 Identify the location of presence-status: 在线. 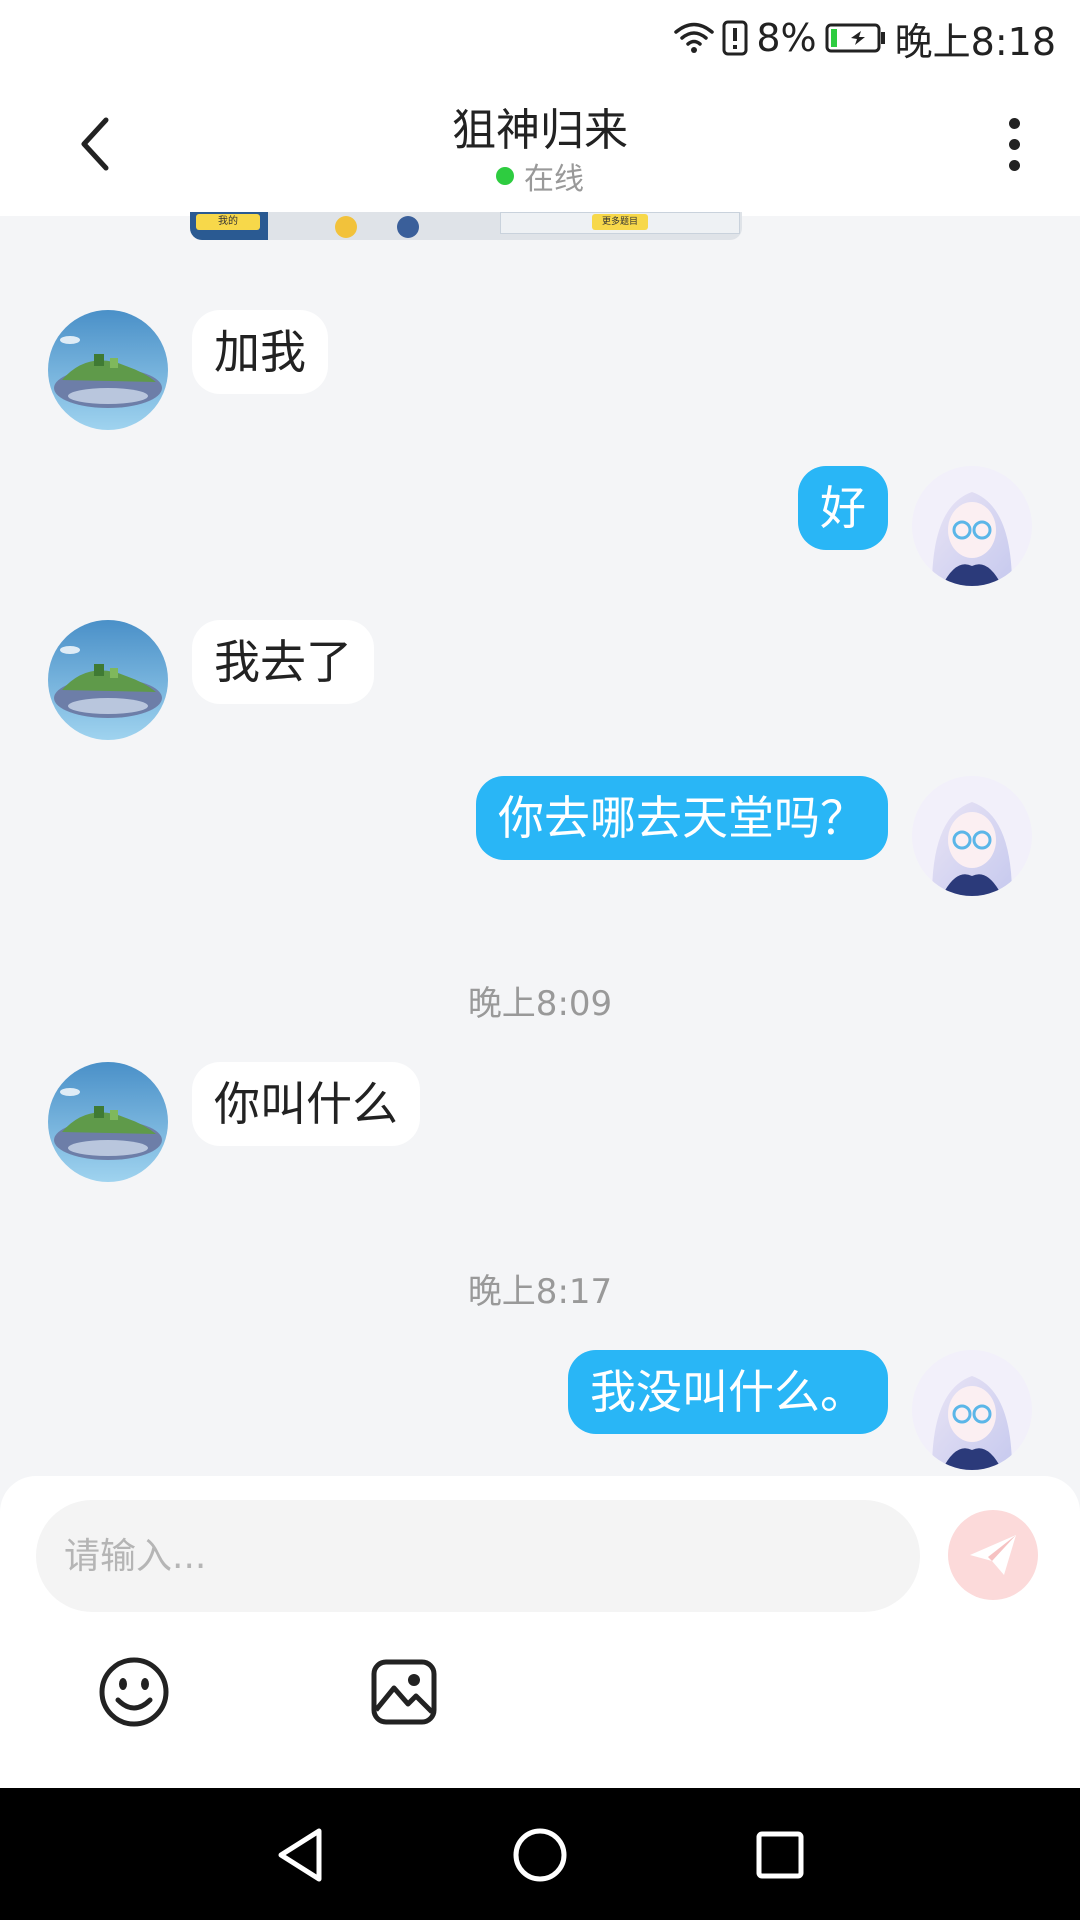
(540, 176).